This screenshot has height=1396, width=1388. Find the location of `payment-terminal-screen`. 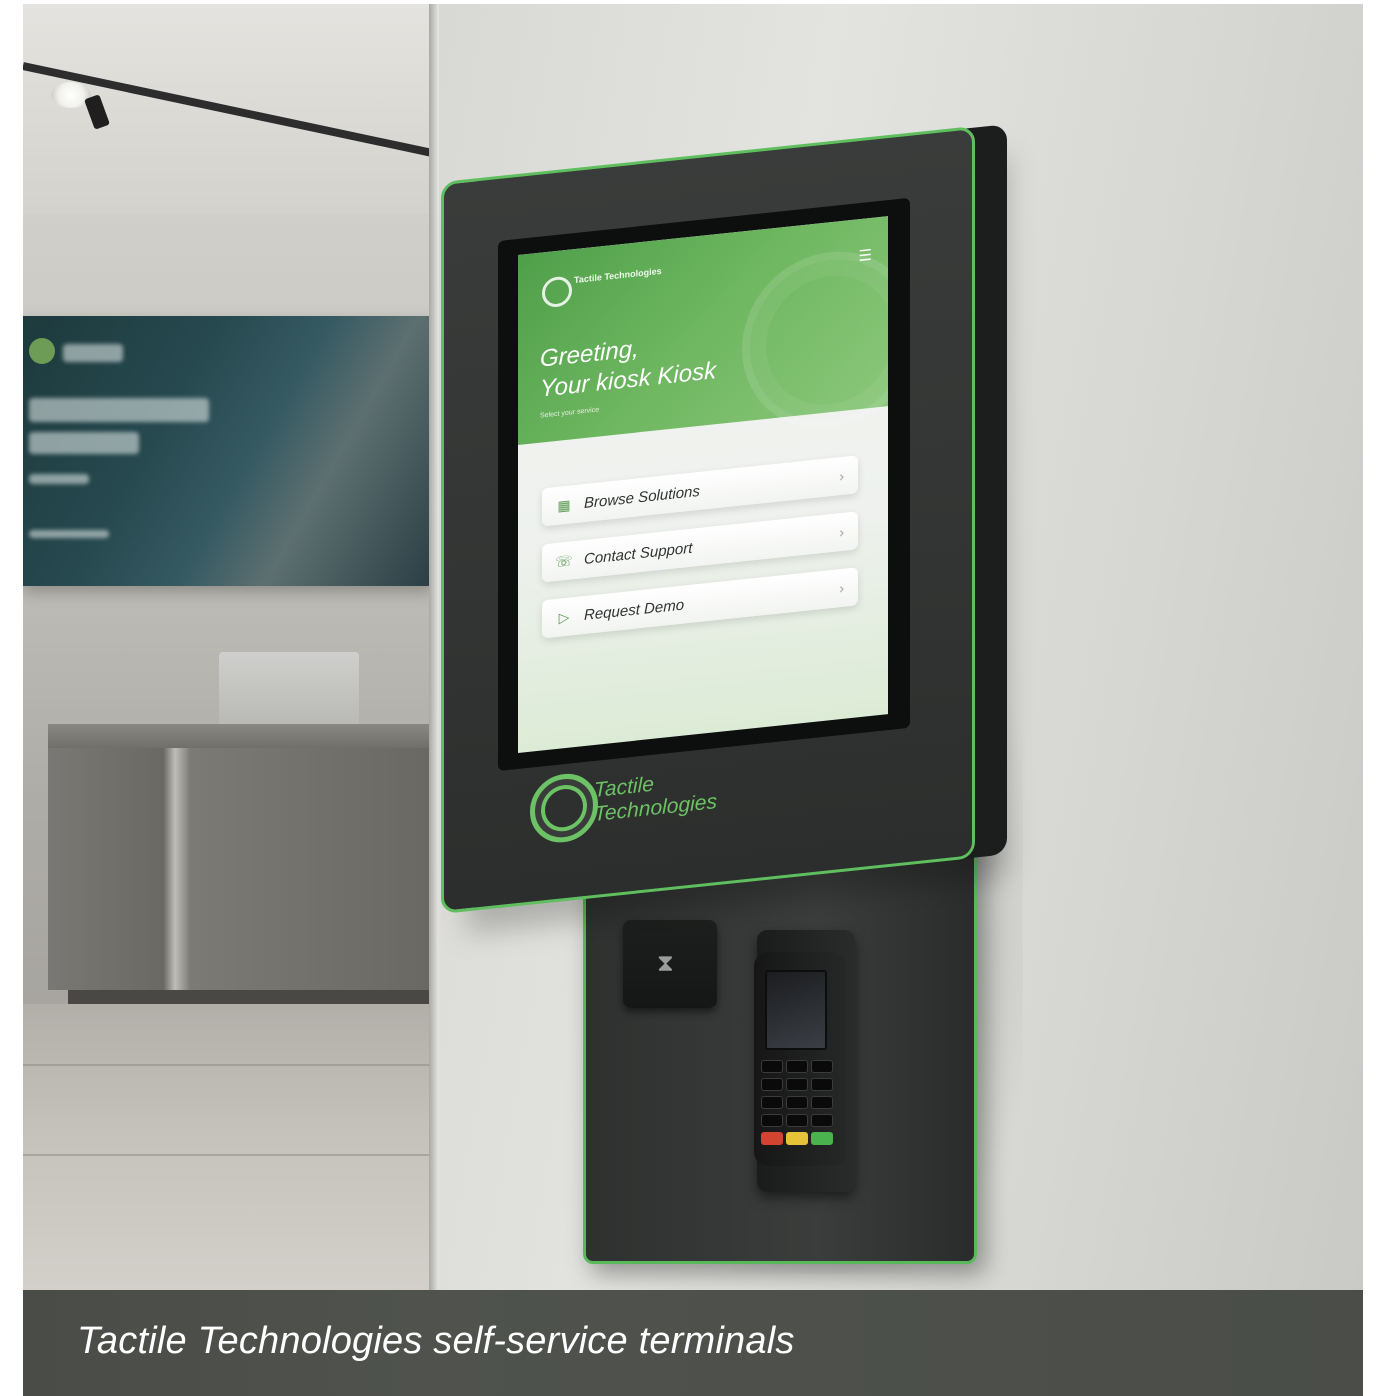

payment-terminal-screen is located at coordinates (796, 1010).